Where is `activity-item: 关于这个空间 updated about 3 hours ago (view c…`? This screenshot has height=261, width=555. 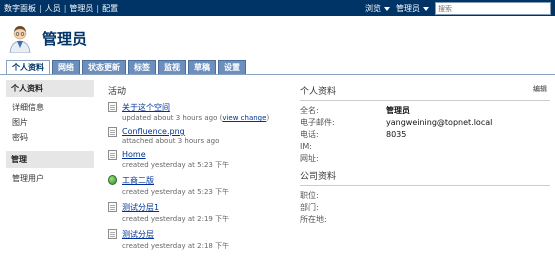
activity-item: 关于这个空间 updated about 3 hours ago (view c… is located at coordinates (198, 112).